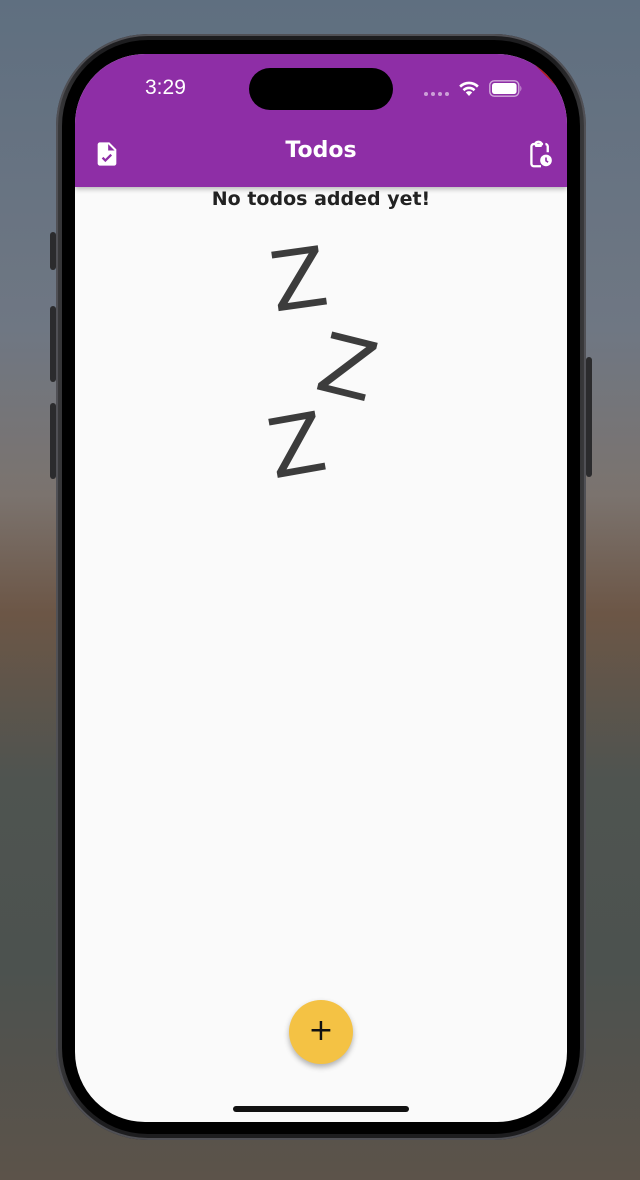 This screenshot has width=640, height=1180. I want to click on status-time: 3:29, so click(165, 87).